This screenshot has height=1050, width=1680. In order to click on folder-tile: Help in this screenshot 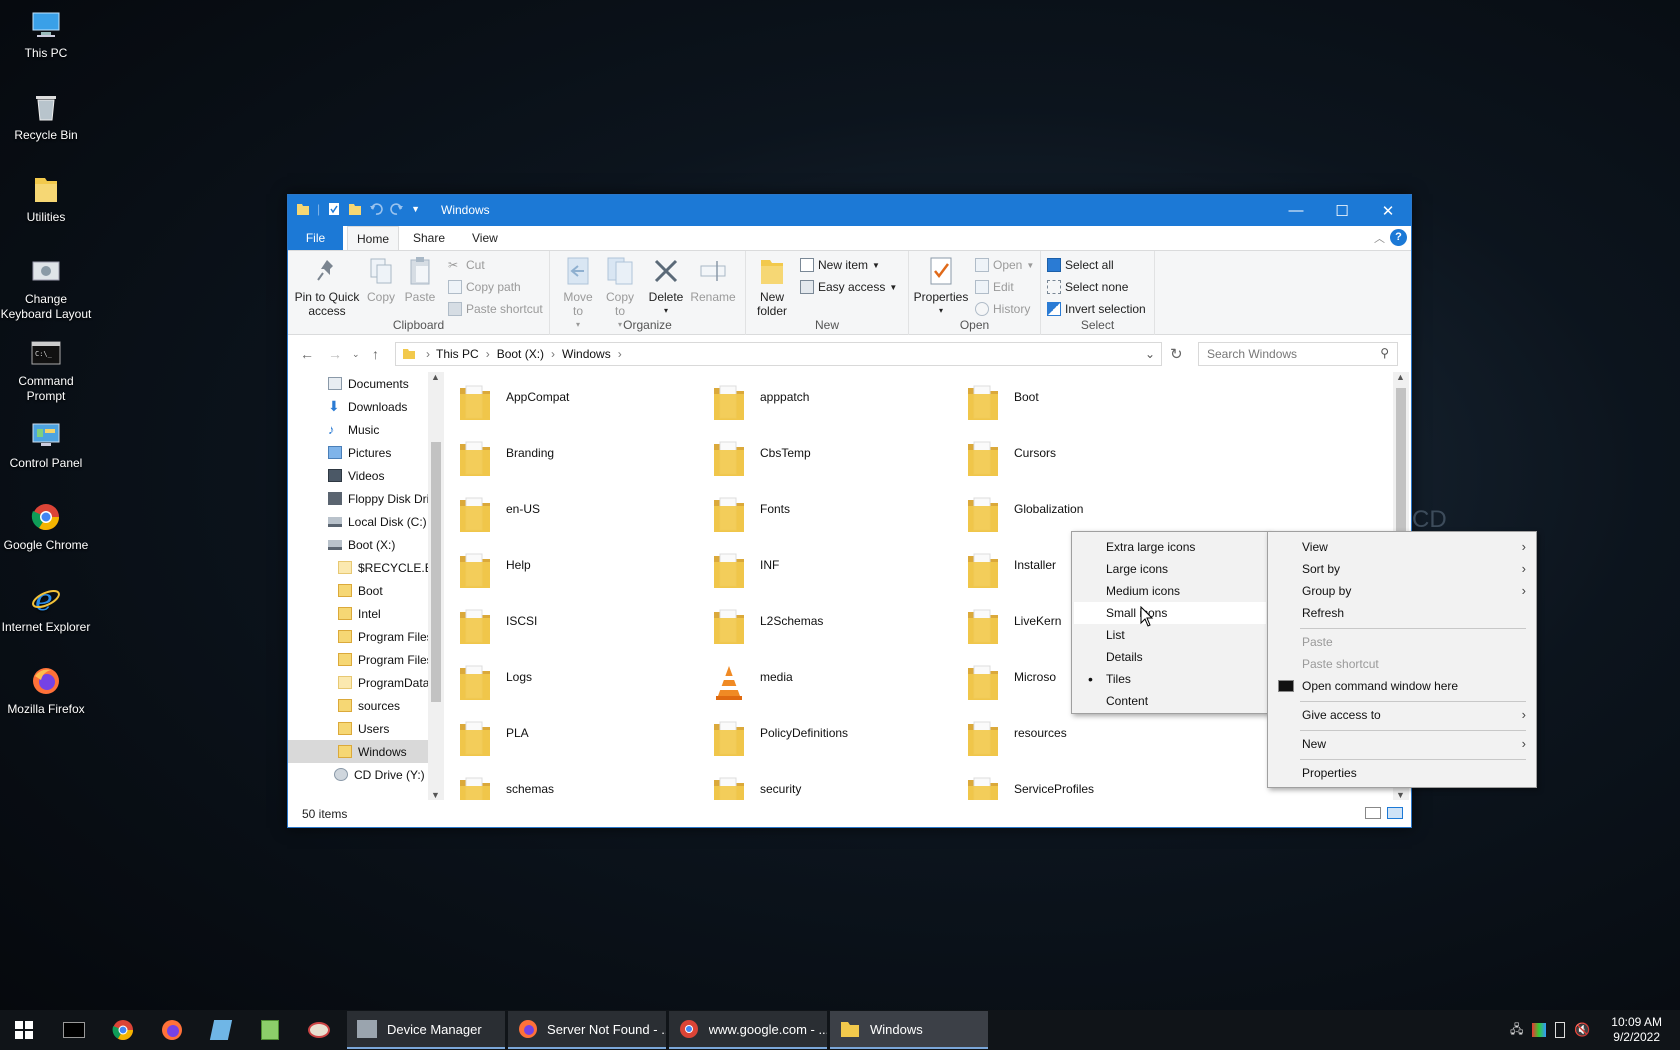, I will do `click(578, 575)`.